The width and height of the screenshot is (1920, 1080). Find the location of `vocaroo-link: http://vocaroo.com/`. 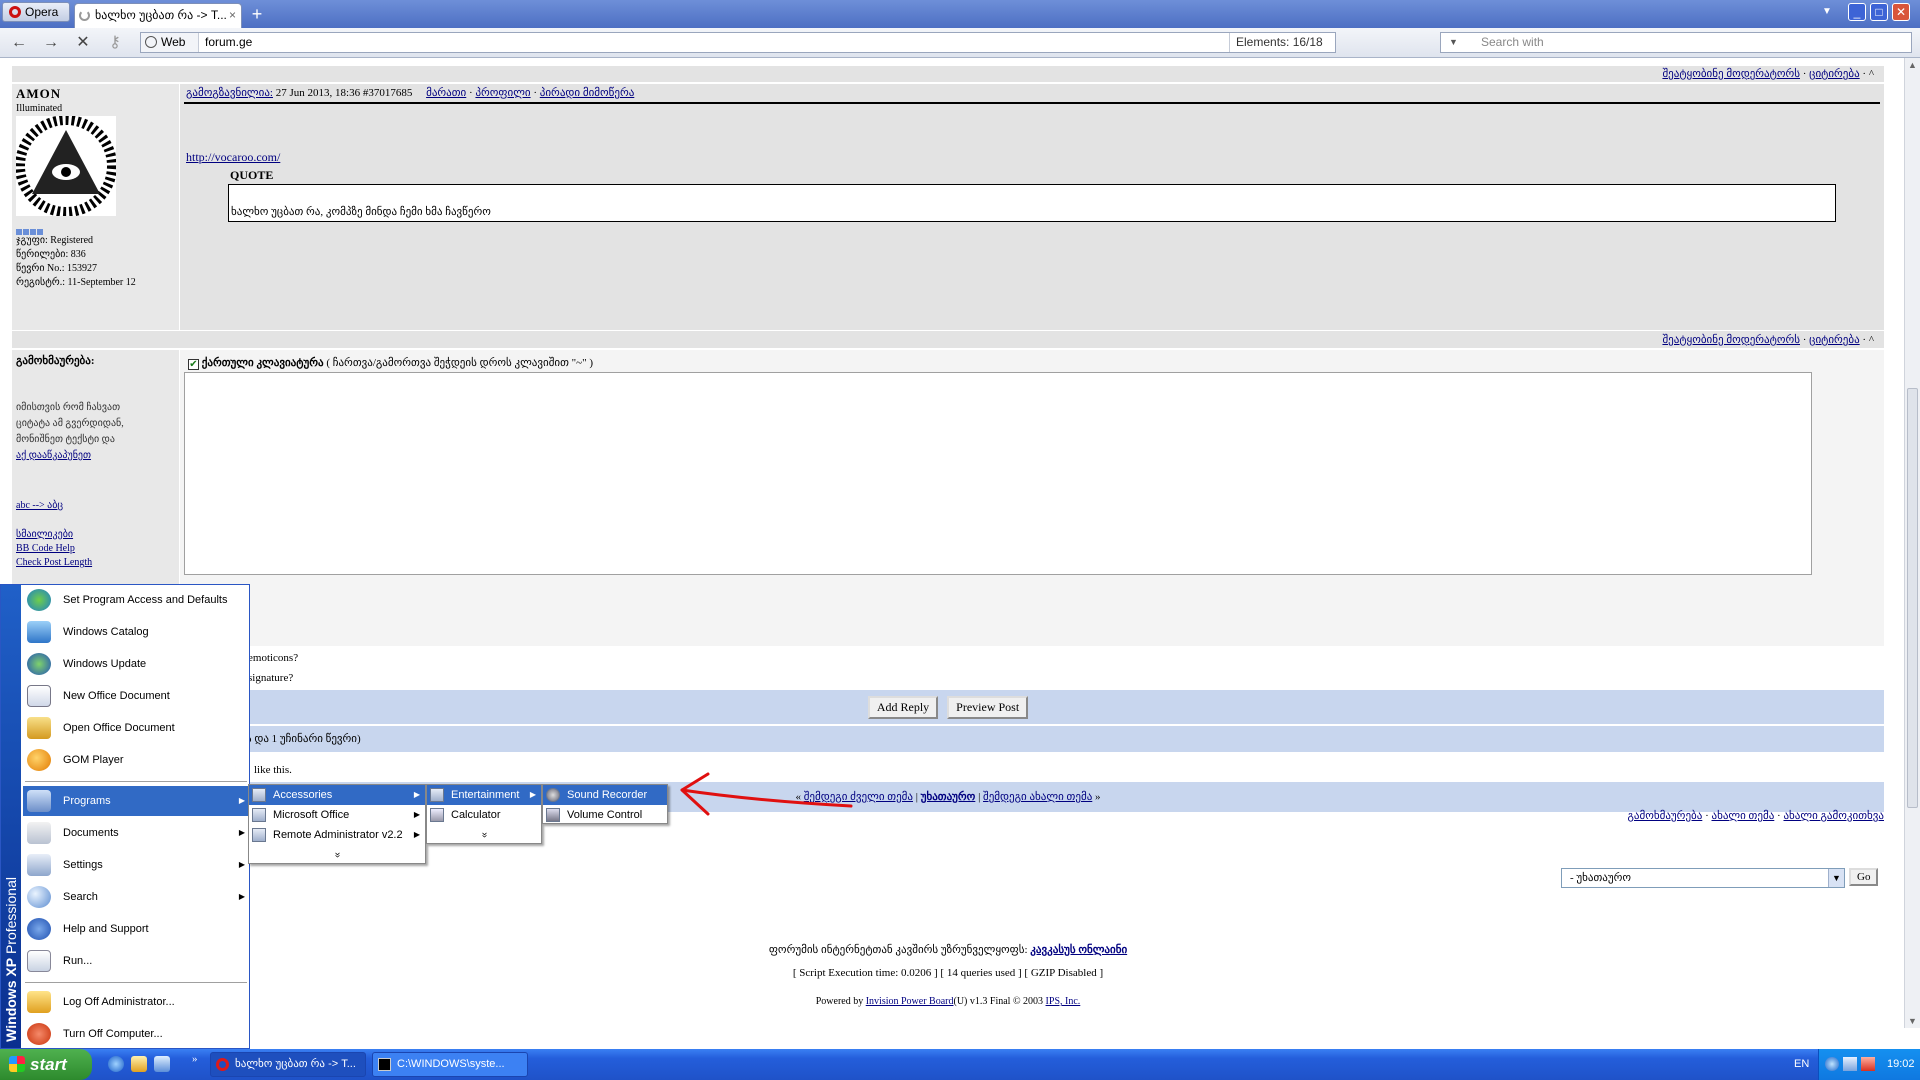

vocaroo-link: http://vocaroo.com/ is located at coordinates (233, 157).